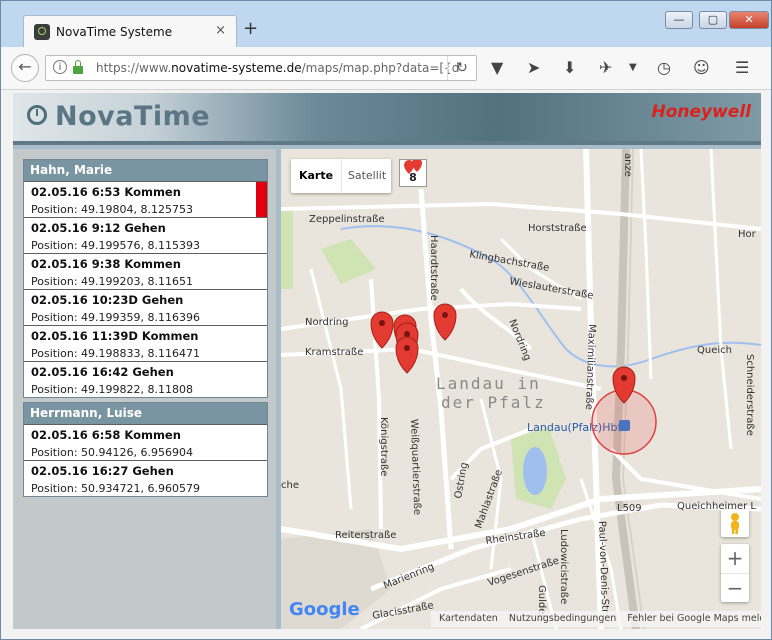 The image size is (772, 640). I want to click on entry-time: 02.05.16 9:38 Kommen, so click(106, 264).